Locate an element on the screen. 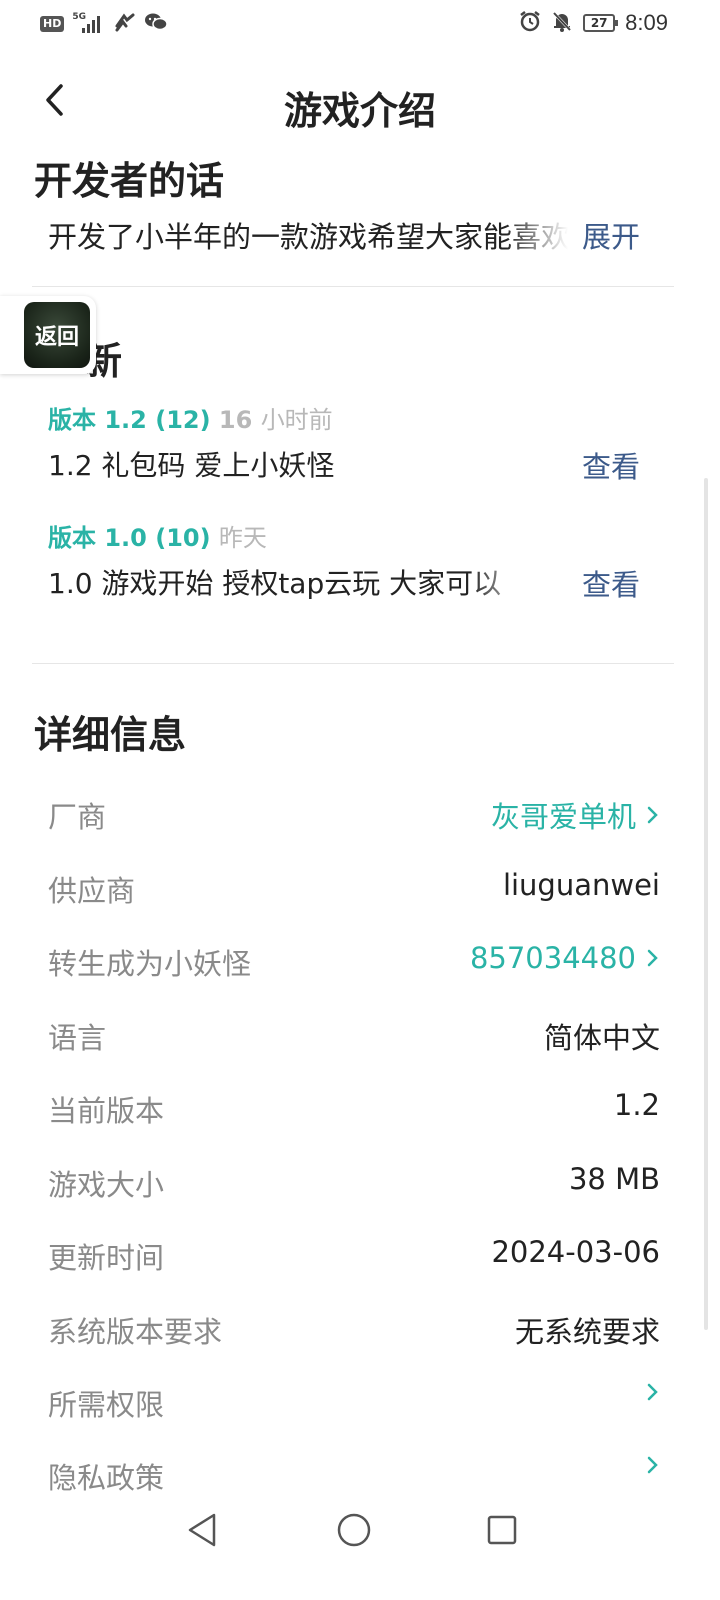 This screenshot has width=720, height=1600. detail-row-supplier: 供应商 liuguanwei is located at coordinates (354, 885).